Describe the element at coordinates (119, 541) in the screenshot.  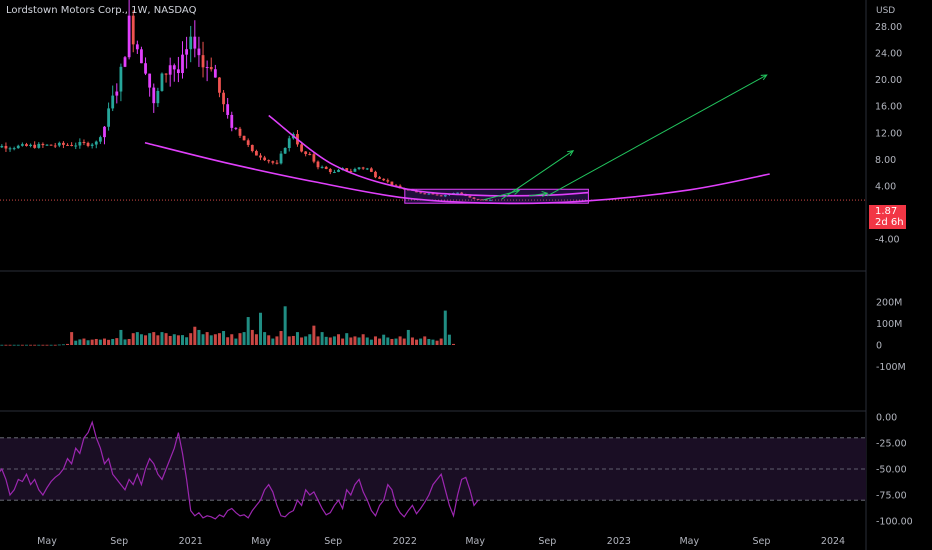
I see `time-tick-label: Sep` at that location.